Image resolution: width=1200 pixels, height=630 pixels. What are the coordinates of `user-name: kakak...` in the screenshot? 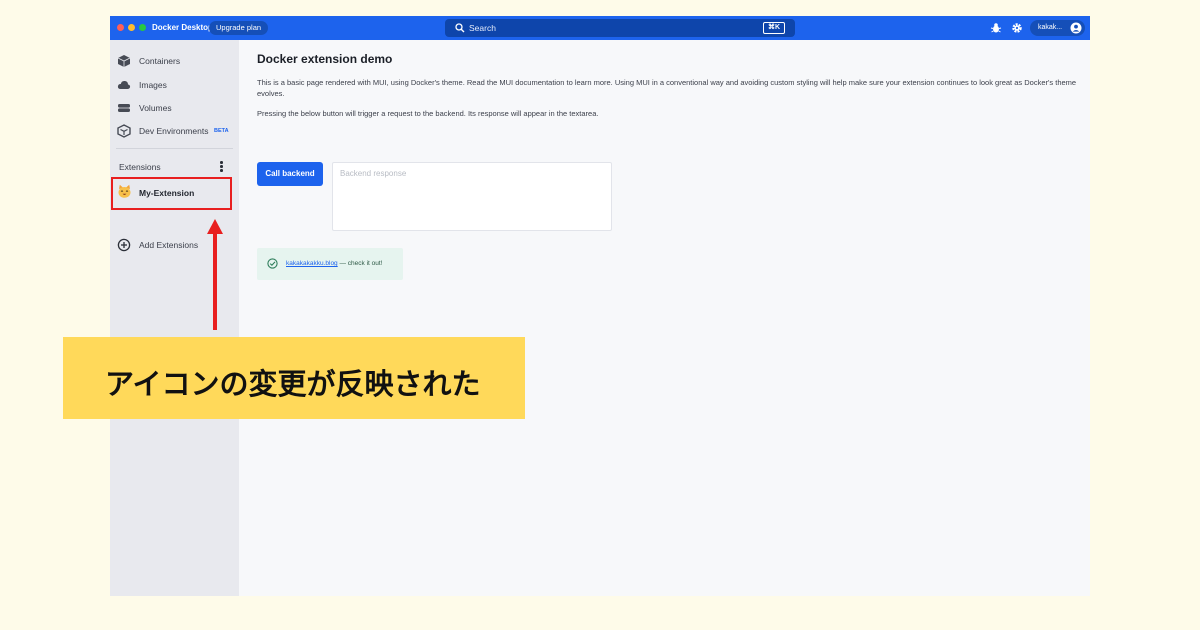 It's located at (1050, 27).